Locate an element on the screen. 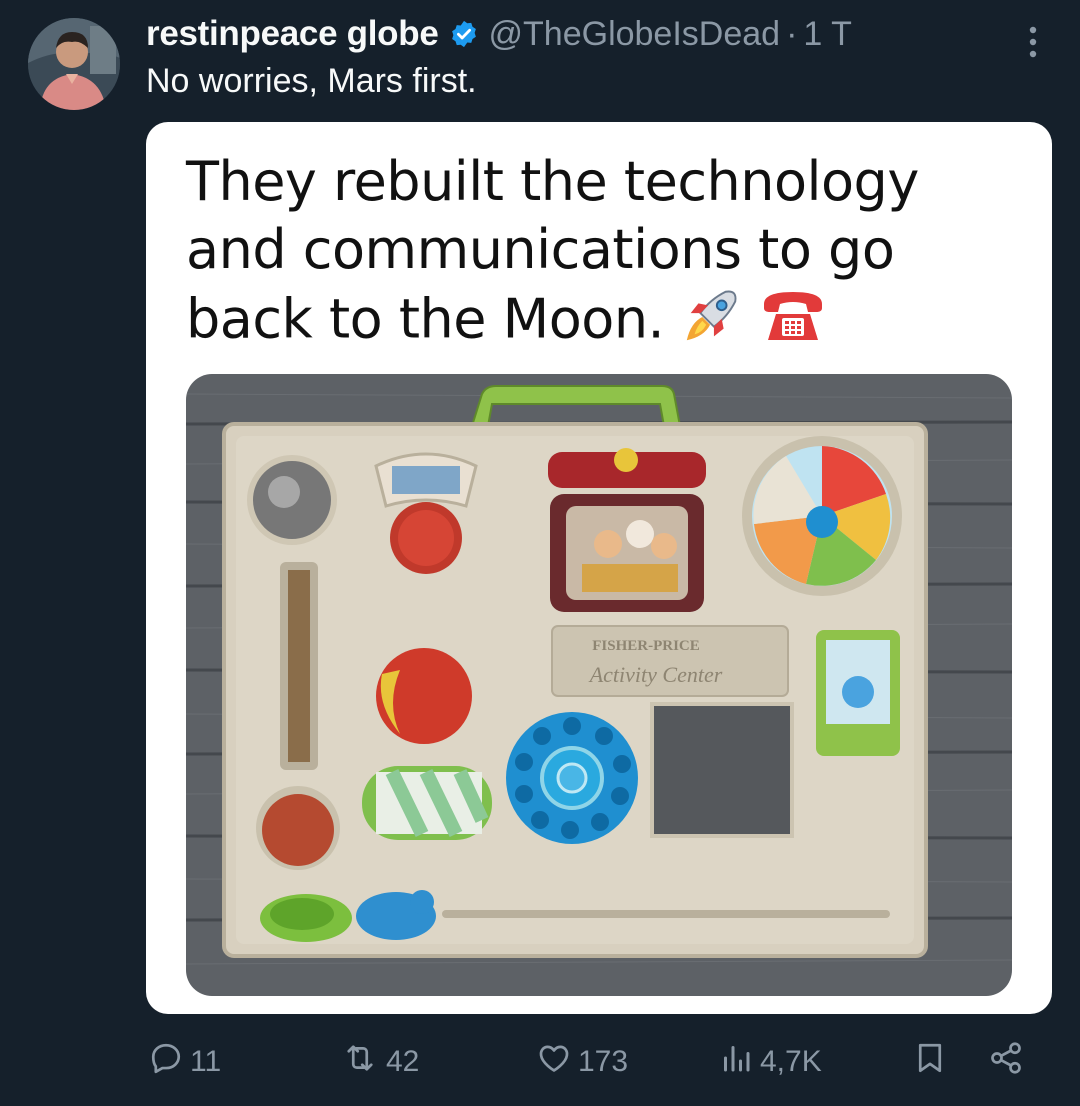 The image size is (1080, 1106). reply-icon is located at coordinates (166, 1062).